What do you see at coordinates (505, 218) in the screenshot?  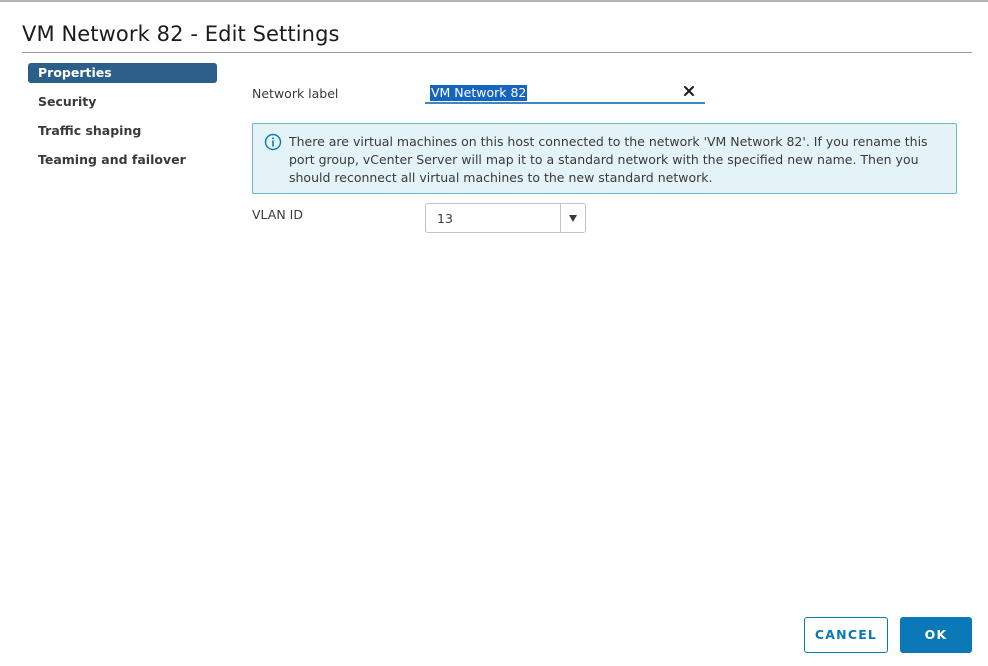 I see `vlan-id-select: 13` at bounding box center [505, 218].